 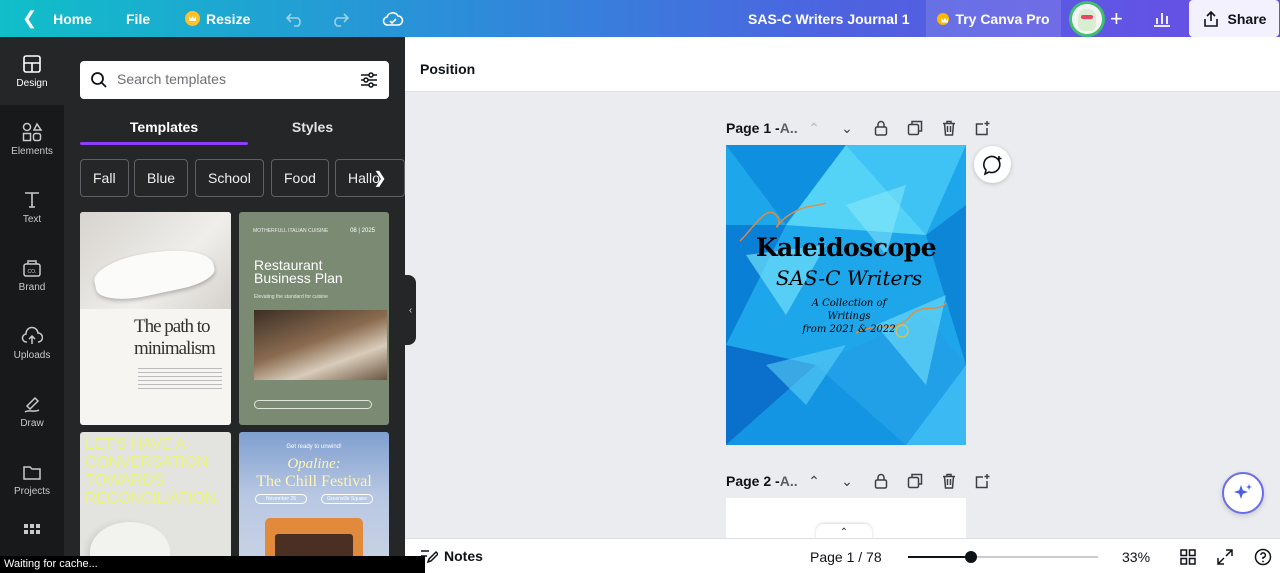 I want to click on search-box, so click(x=234, y=80).